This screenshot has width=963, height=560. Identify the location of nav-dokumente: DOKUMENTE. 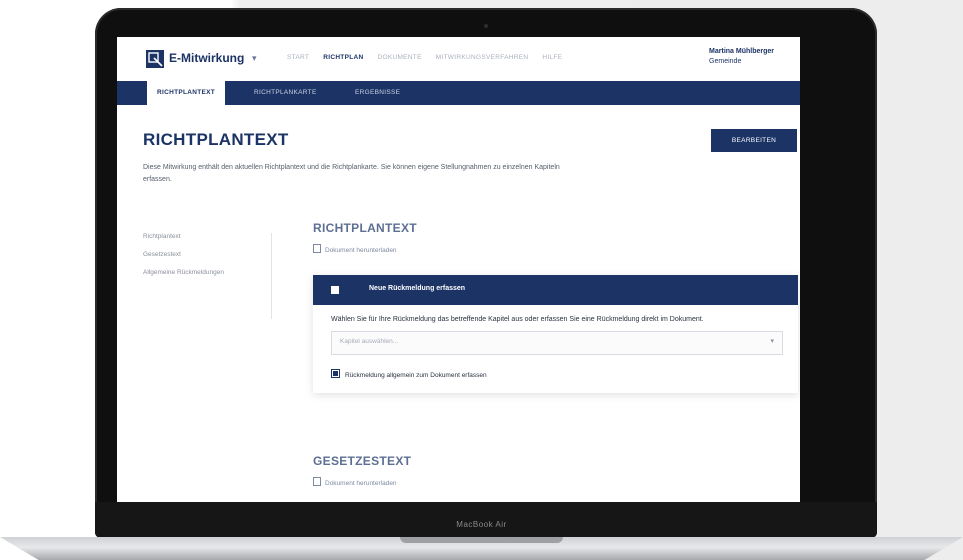
(399, 57).